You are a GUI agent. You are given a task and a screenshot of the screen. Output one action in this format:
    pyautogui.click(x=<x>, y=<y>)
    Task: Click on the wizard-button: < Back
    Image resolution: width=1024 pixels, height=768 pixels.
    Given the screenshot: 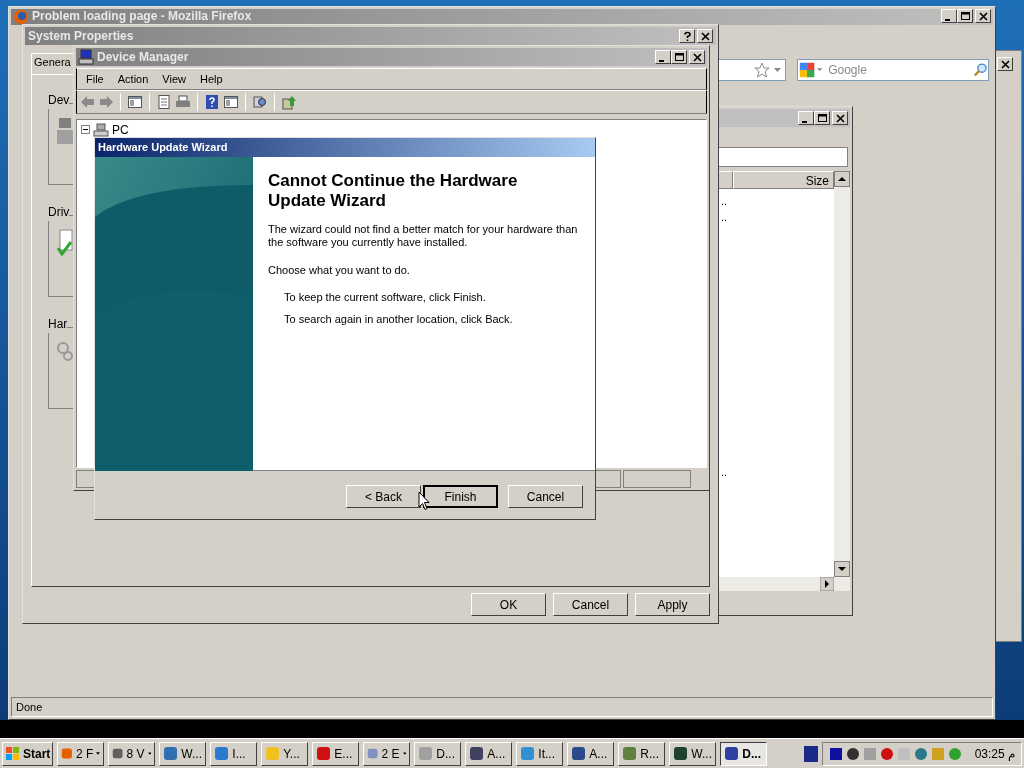 What is the action you would take?
    pyautogui.click(x=383, y=496)
    